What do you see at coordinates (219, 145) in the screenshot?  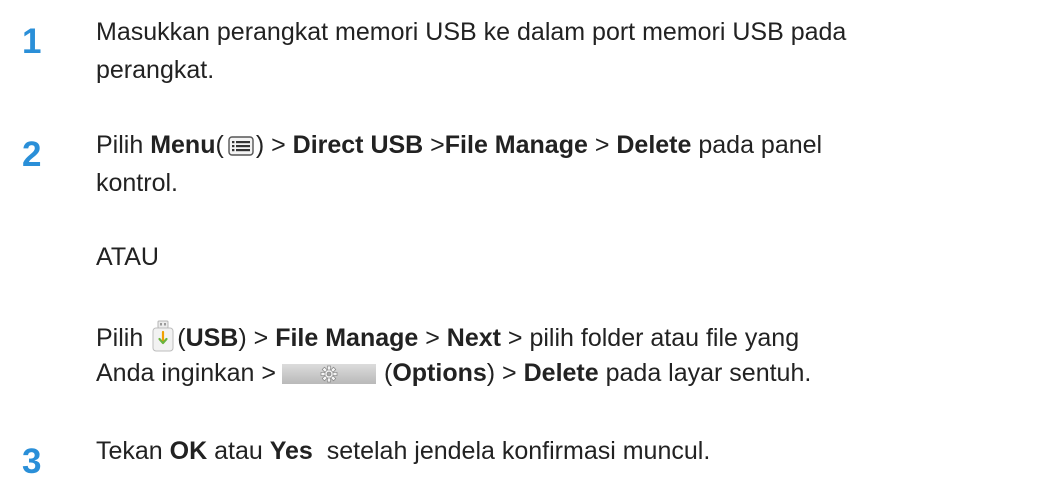 I see `step-2-paren-open: (` at bounding box center [219, 145].